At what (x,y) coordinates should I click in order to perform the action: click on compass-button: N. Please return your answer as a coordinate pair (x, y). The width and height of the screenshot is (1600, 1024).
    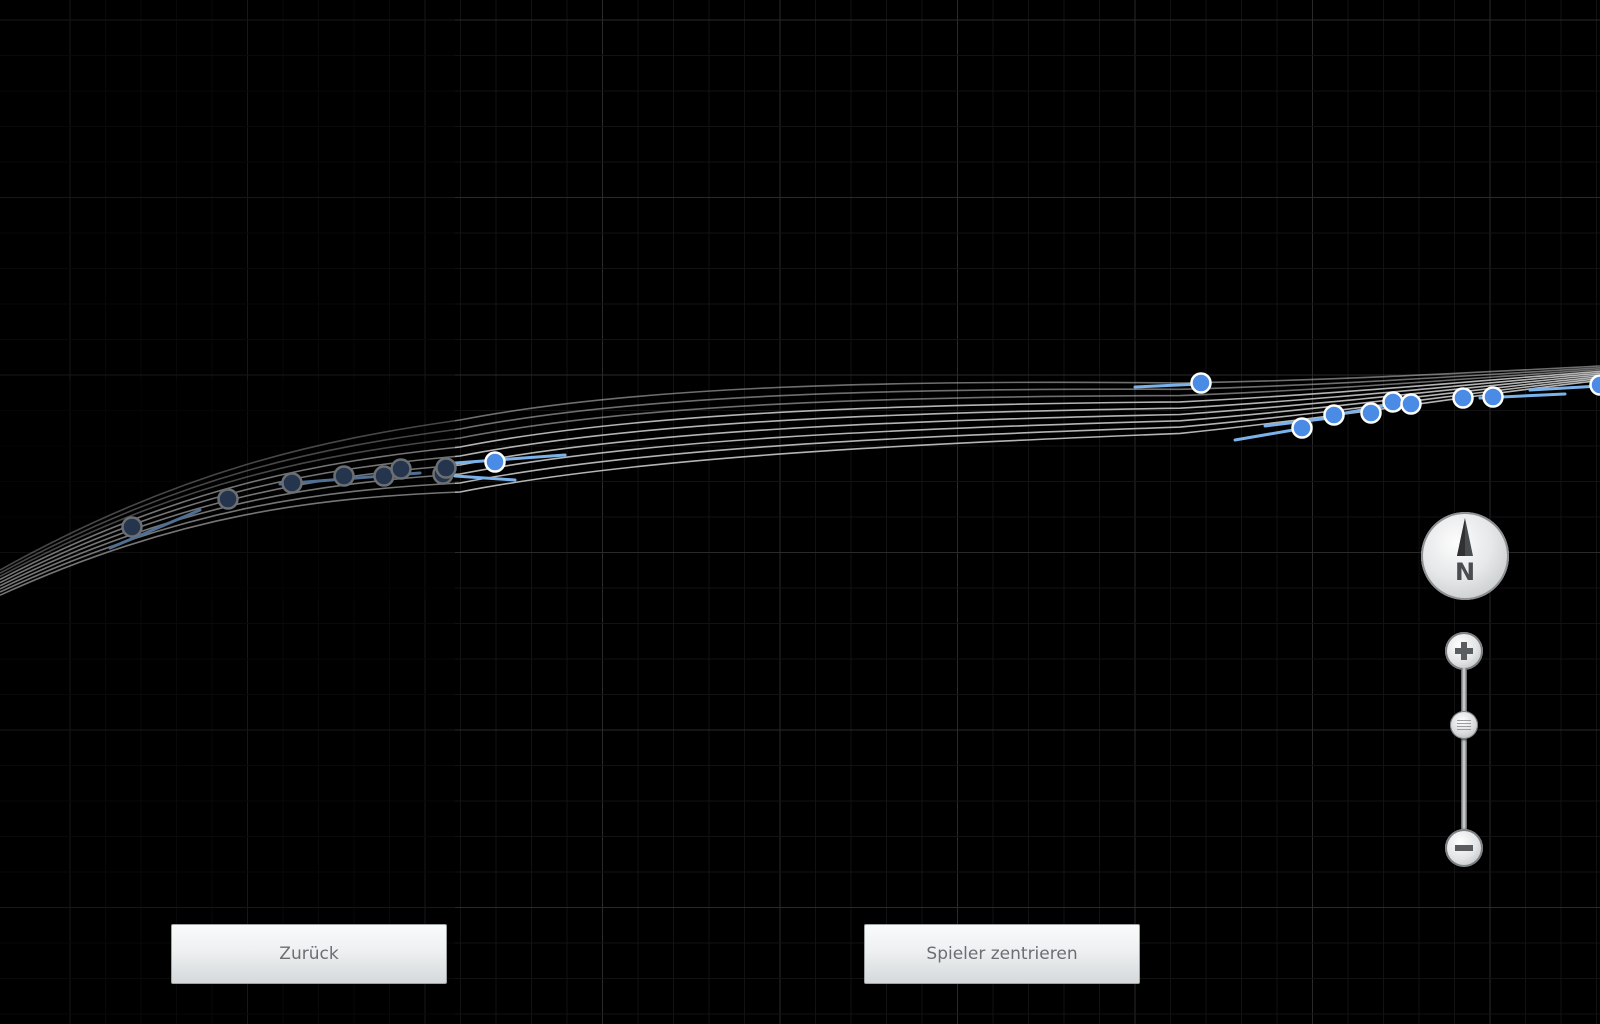
    Looking at the image, I should click on (1465, 556).